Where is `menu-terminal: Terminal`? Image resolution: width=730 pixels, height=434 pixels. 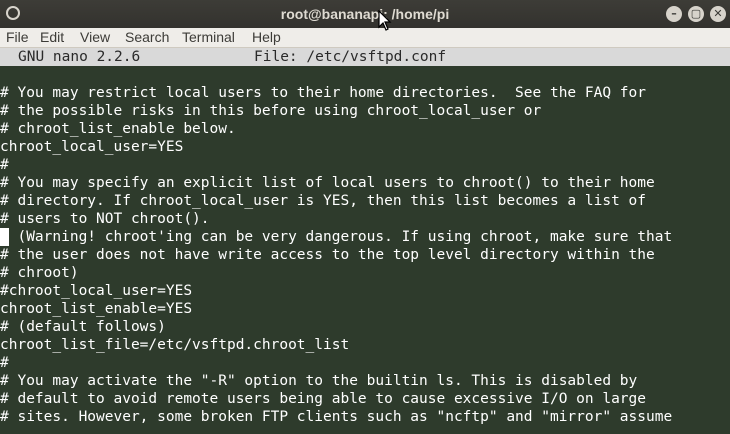 menu-terminal: Terminal is located at coordinates (208, 37).